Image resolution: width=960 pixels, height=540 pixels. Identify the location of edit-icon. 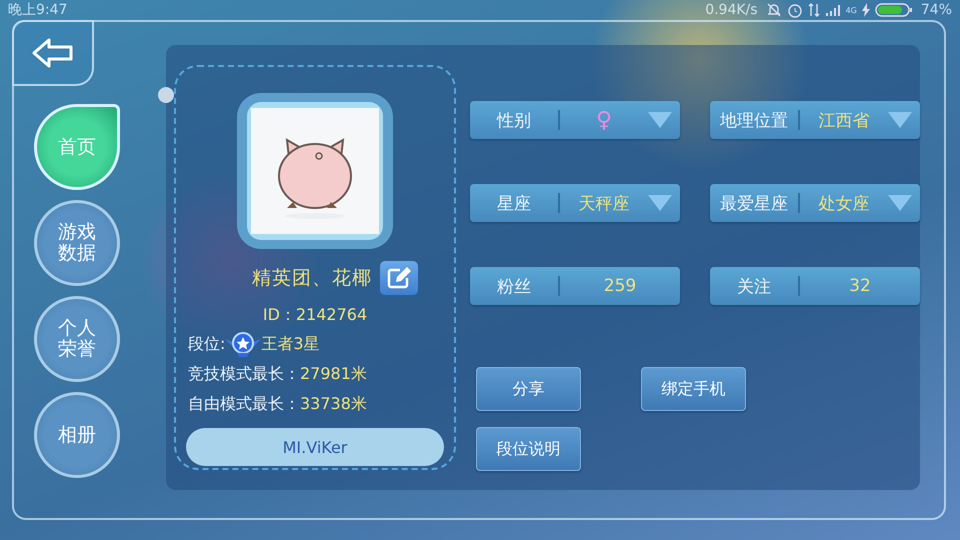
(399, 278).